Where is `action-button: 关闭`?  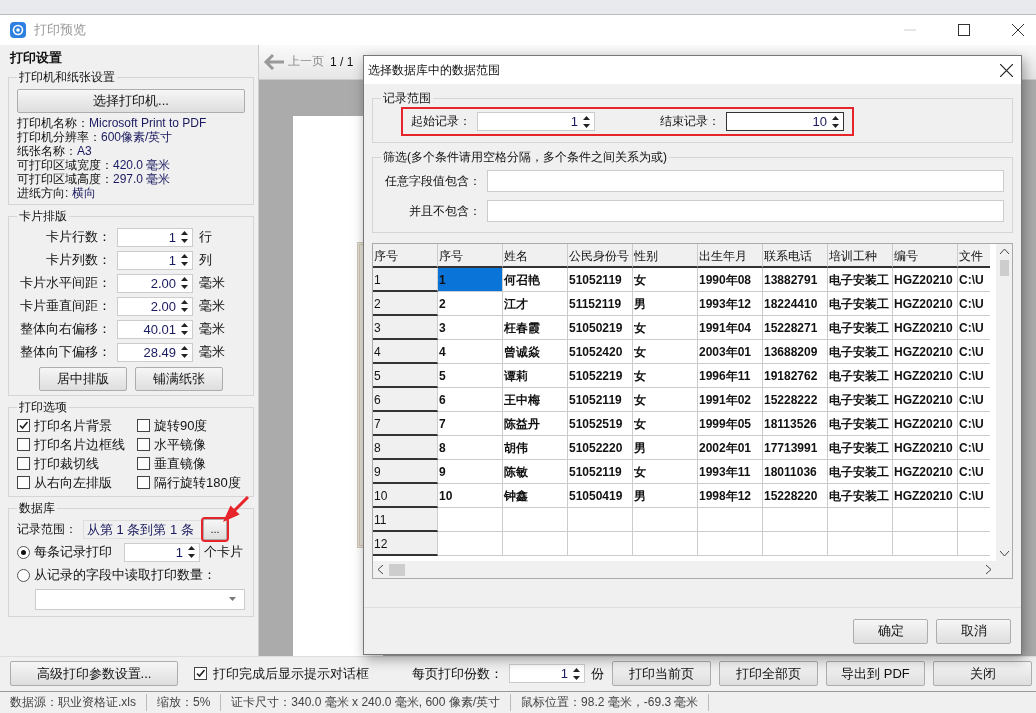
action-button: 关闭 is located at coordinates (982, 674).